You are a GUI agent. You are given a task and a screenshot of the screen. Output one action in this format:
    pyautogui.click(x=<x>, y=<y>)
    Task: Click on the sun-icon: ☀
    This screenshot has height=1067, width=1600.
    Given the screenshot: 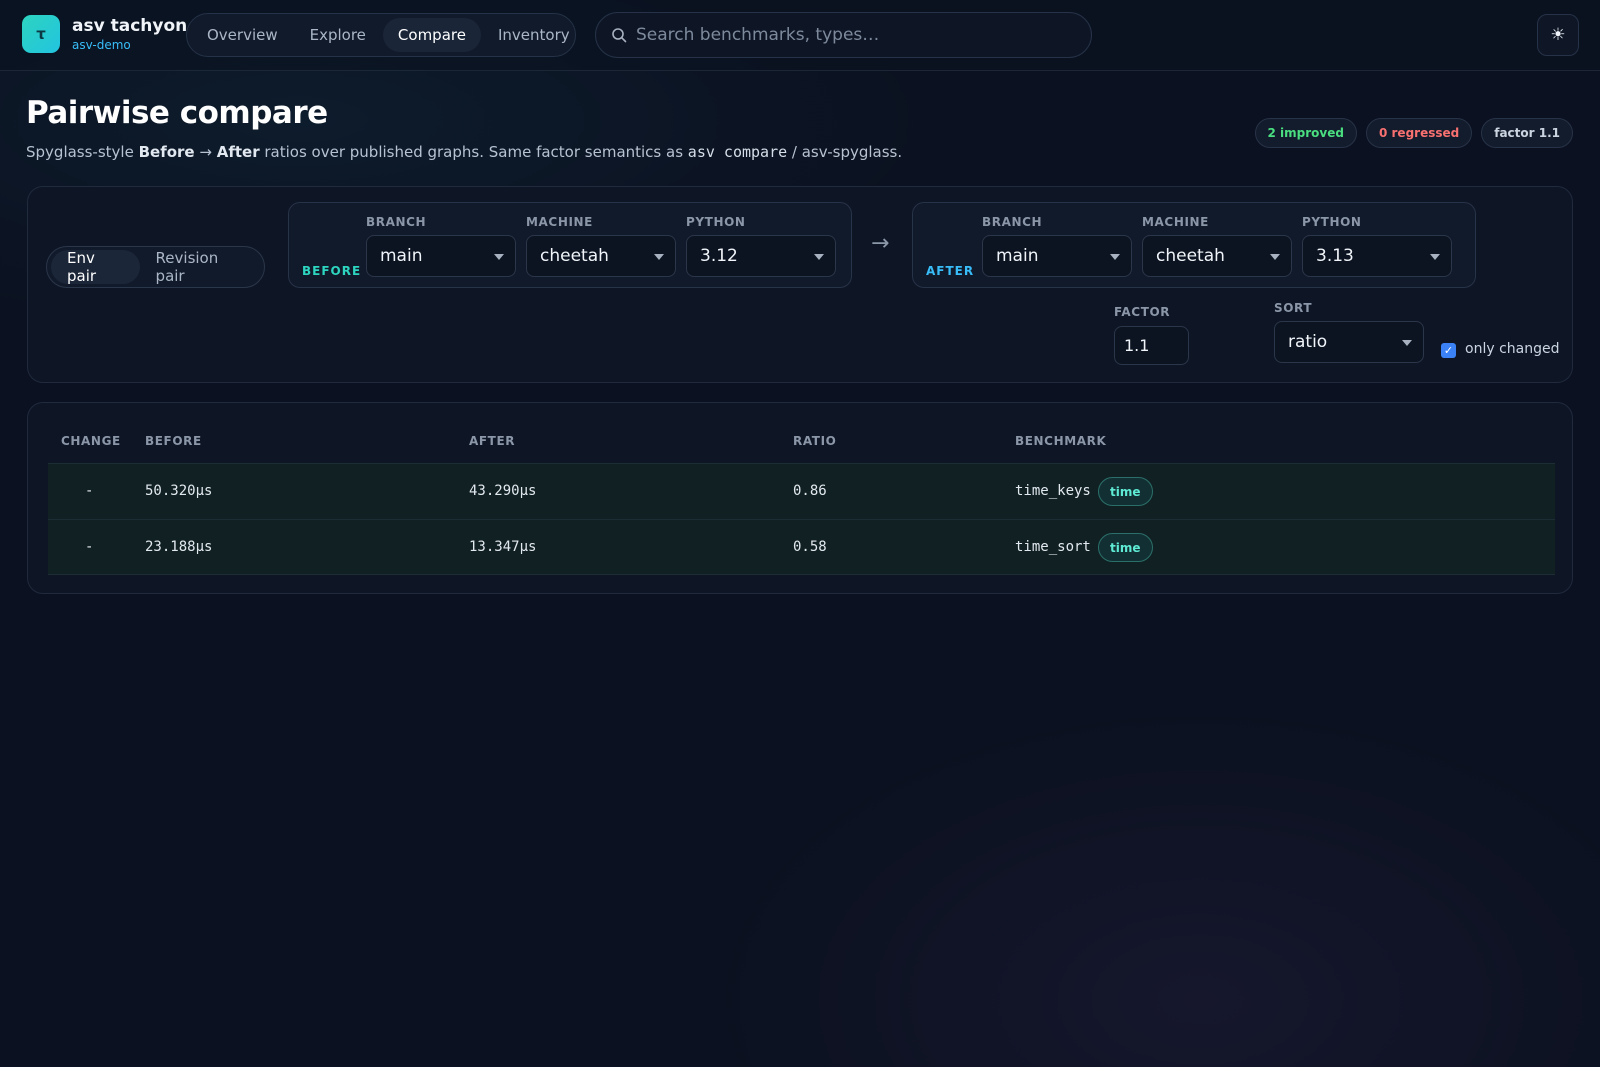 What is the action you would take?
    pyautogui.click(x=1558, y=35)
    